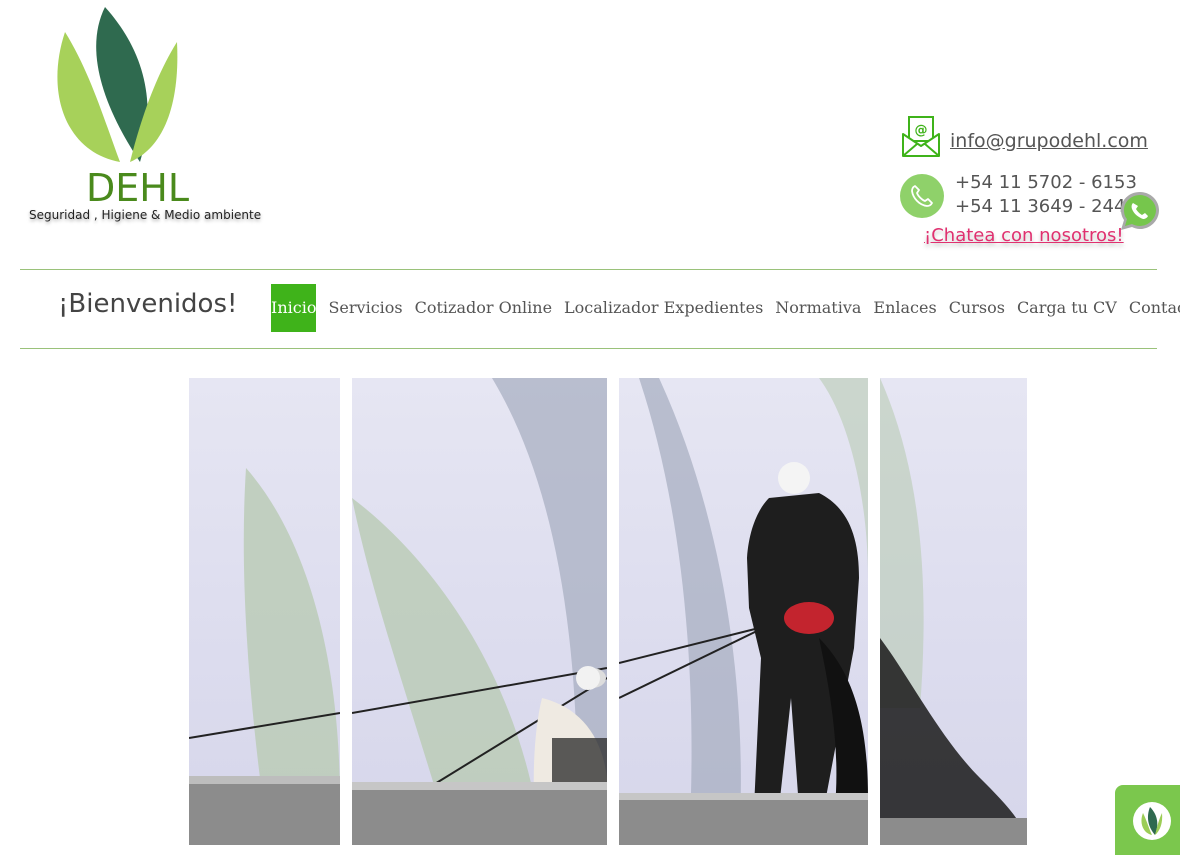 This screenshot has height=860, width=1180. I want to click on whatsapp-icon, so click(1139, 211).